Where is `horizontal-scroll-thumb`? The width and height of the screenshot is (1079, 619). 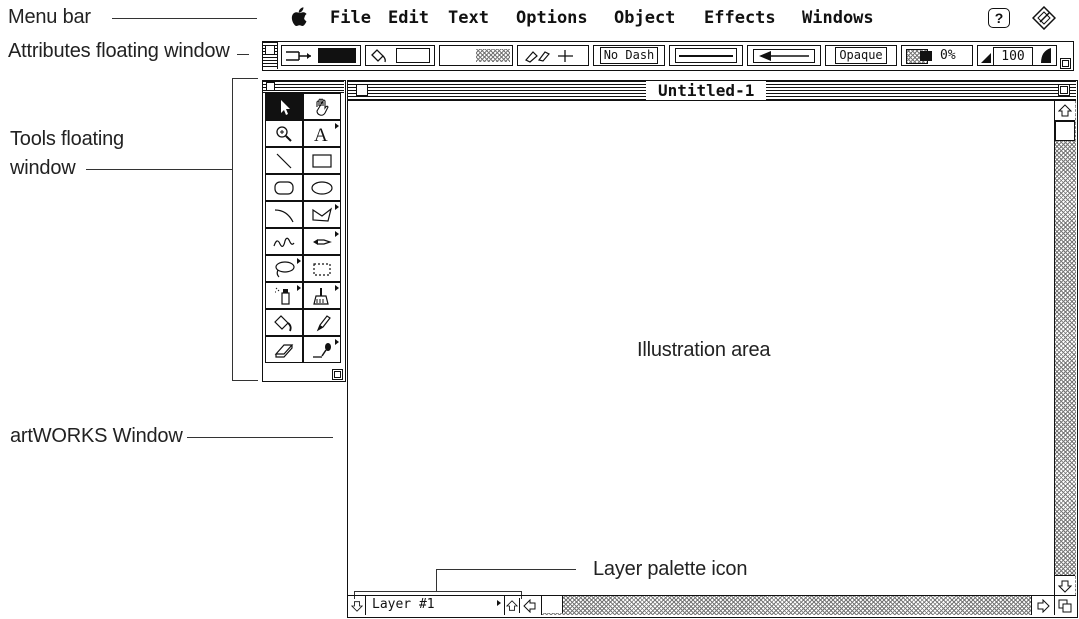 horizontal-scroll-thumb is located at coordinates (552, 604).